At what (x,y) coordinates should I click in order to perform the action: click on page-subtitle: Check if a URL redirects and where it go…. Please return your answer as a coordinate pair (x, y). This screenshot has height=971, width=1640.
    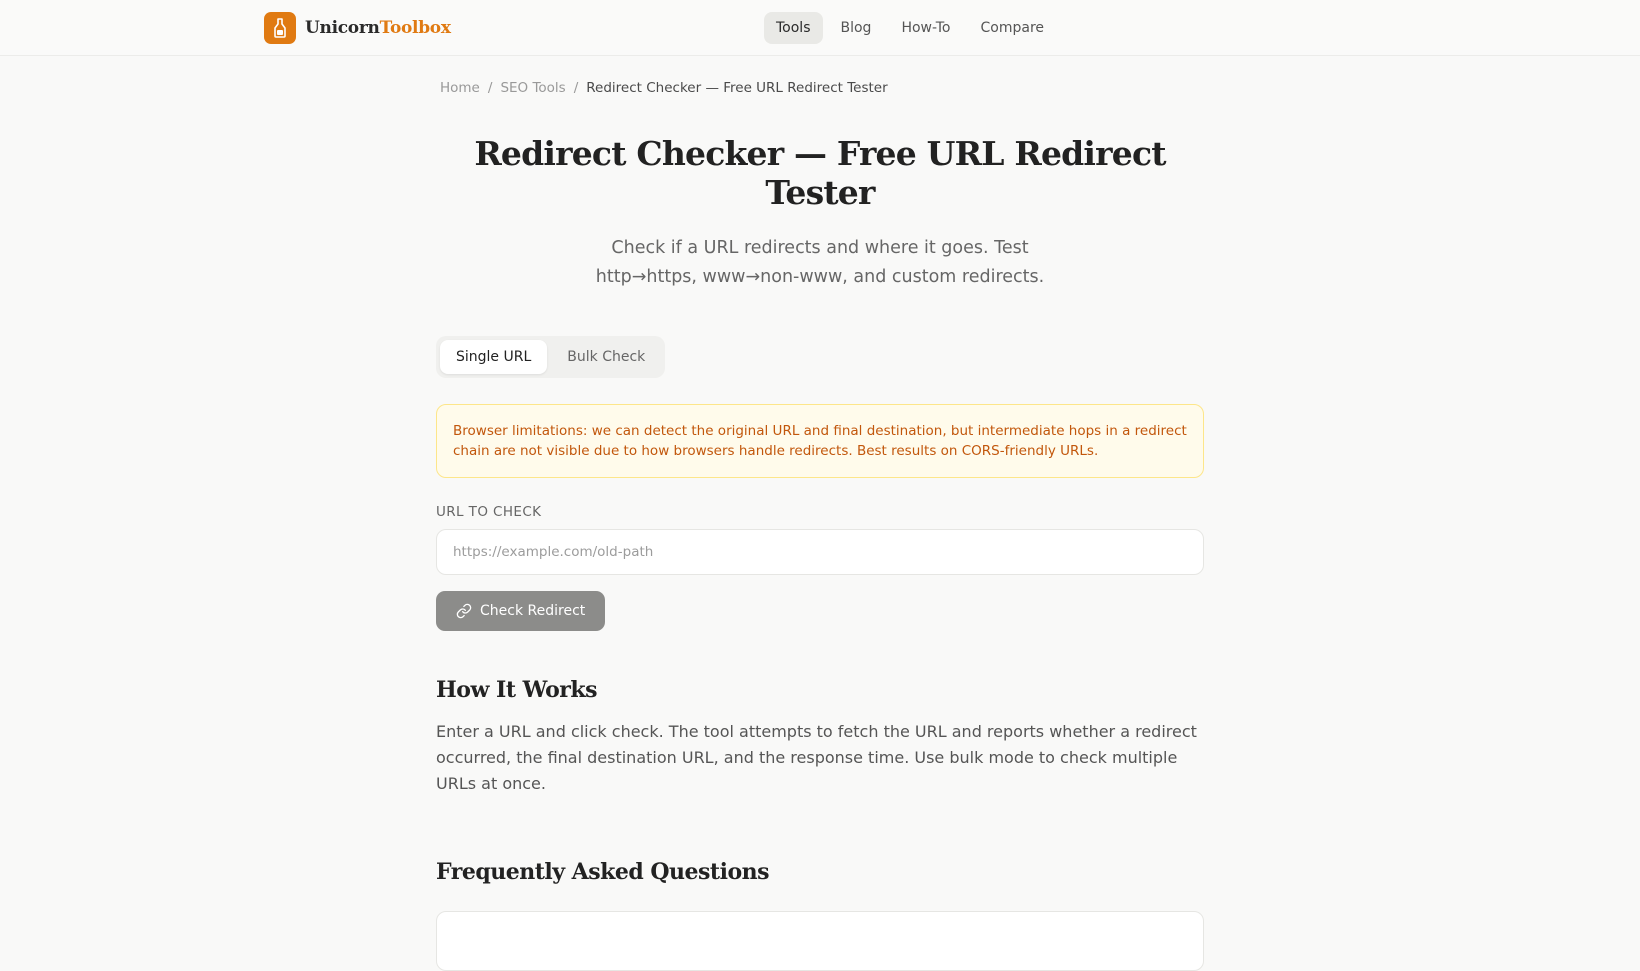
    Looking at the image, I should click on (820, 262).